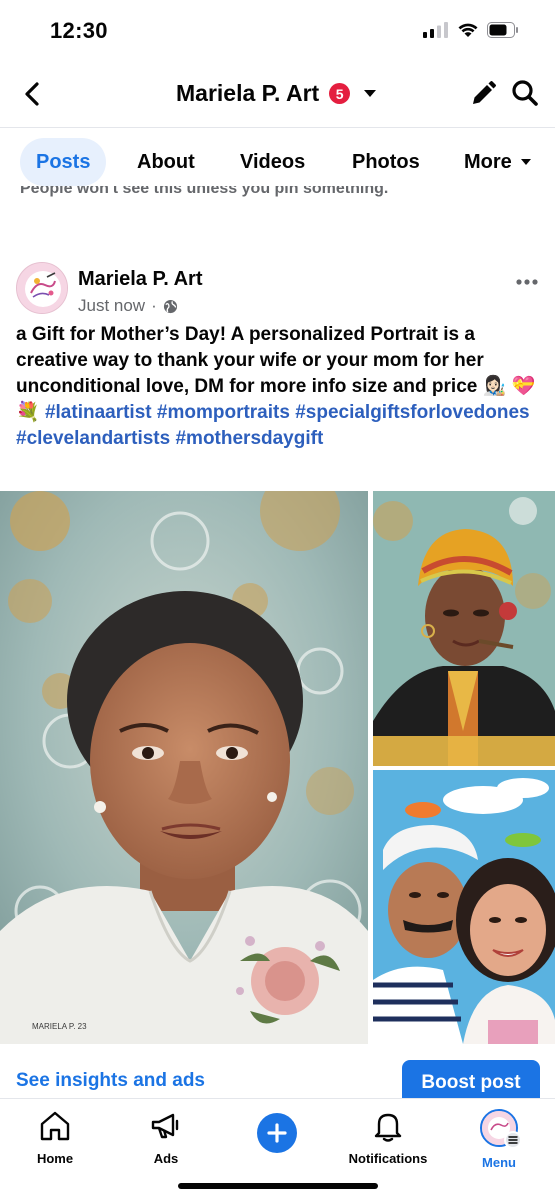 This screenshot has height=1200, width=555. I want to click on status-bar: 12:30, so click(277, 31).